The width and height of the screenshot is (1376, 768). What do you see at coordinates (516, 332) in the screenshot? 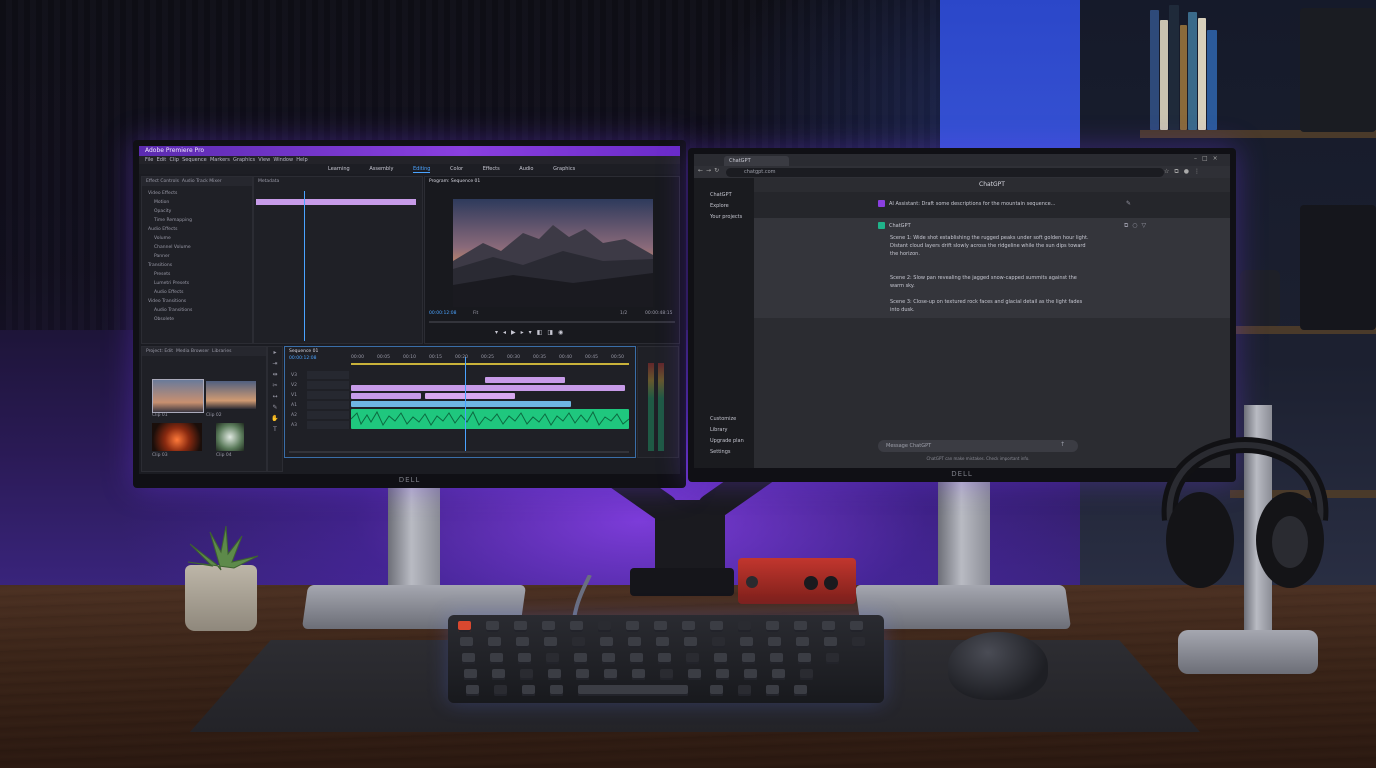
I see `play-icon: ▶` at bounding box center [516, 332].